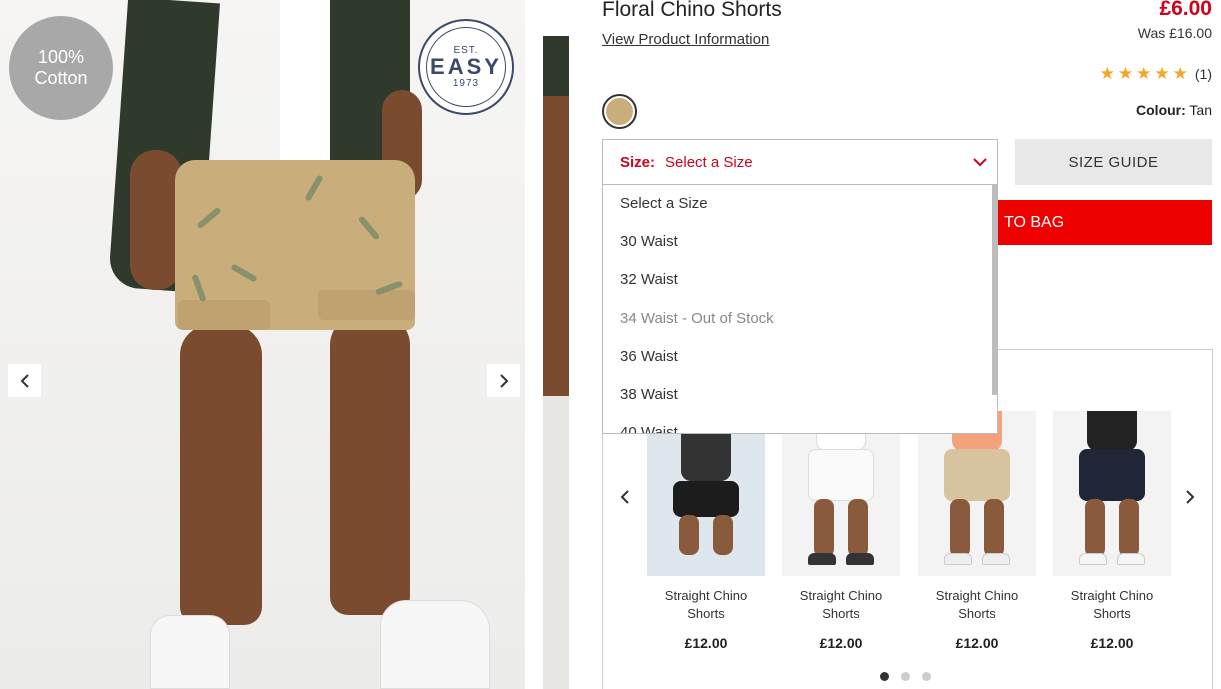 Image resolution: width=1221 pixels, height=689 pixels. What do you see at coordinates (366, 305) in the screenshot?
I see `shorts-cuff-right` at bounding box center [366, 305].